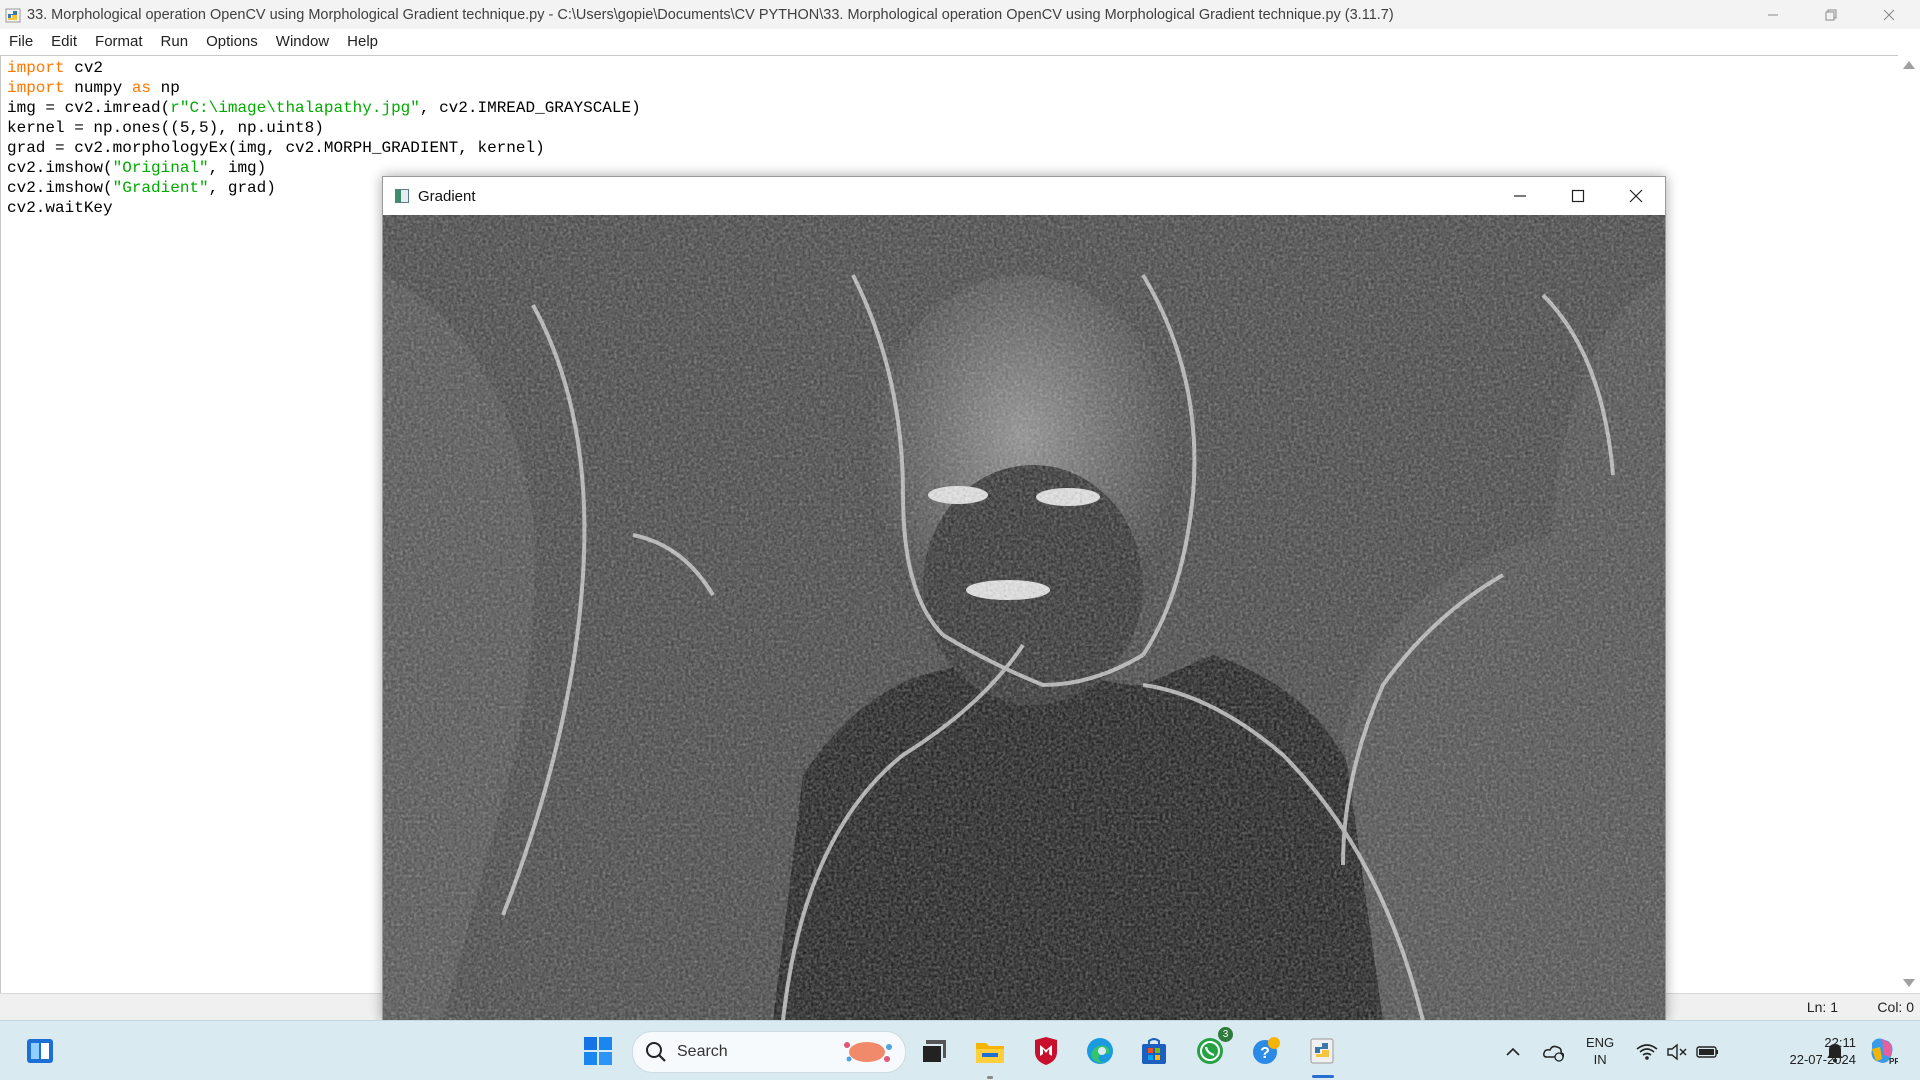  Describe the element at coordinates (769, 1052) in the screenshot. I see `search-box: Search` at that location.